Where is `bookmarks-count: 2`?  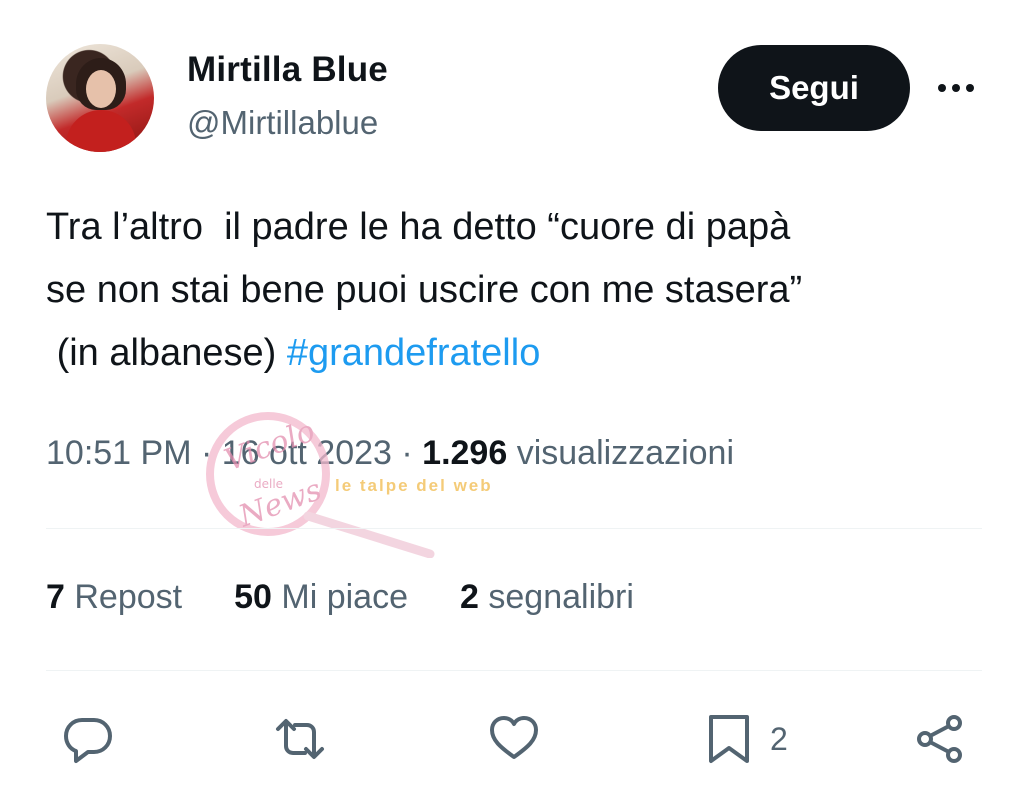 bookmarks-count: 2 is located at coordinates (469, 597).